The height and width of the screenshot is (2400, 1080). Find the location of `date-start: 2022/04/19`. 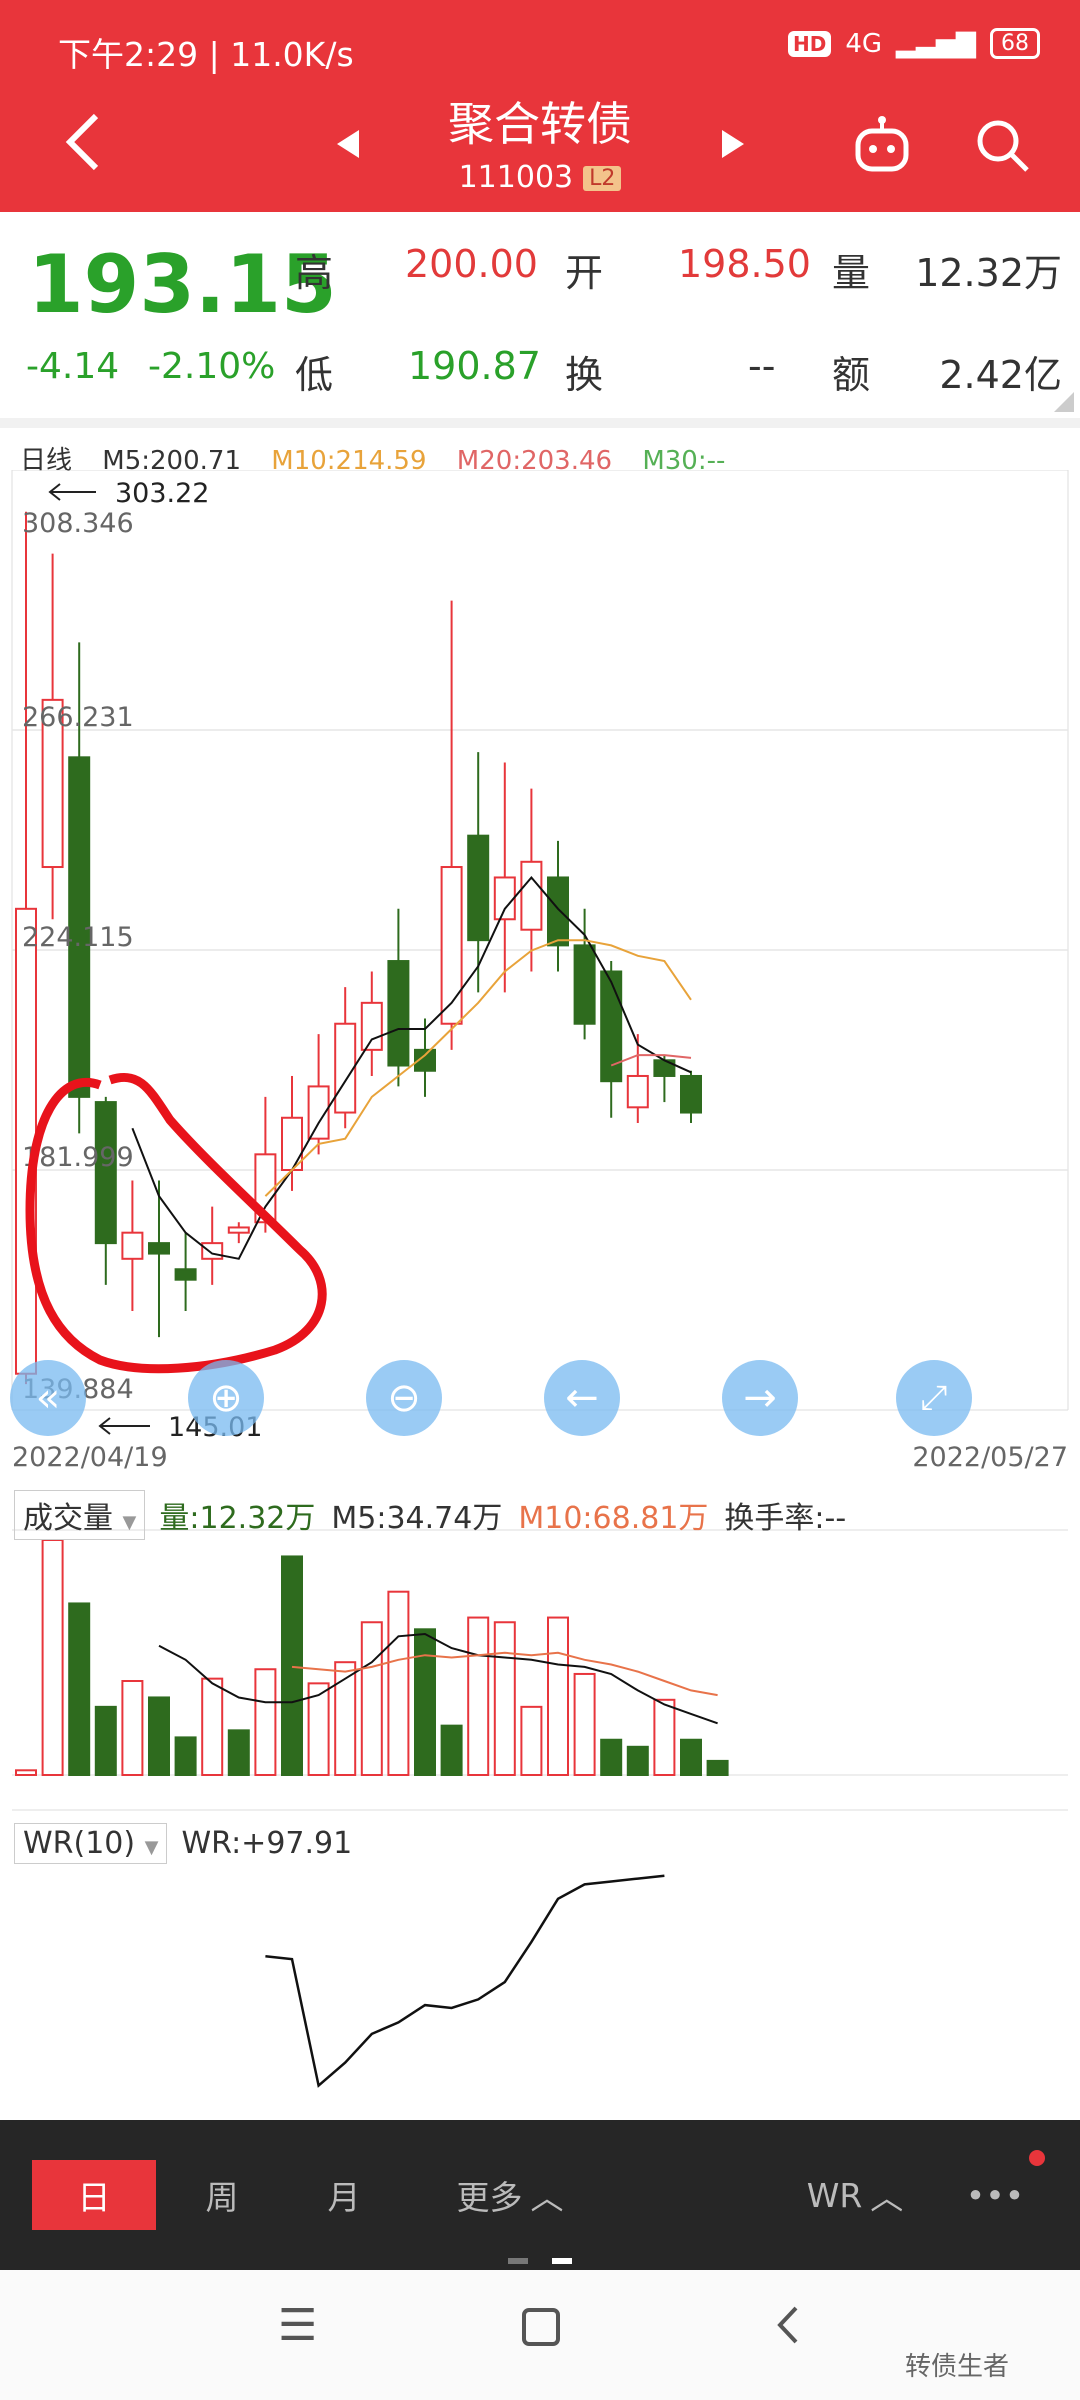

date-start: 2022/04/19 is located at coordinates (90, 1457).